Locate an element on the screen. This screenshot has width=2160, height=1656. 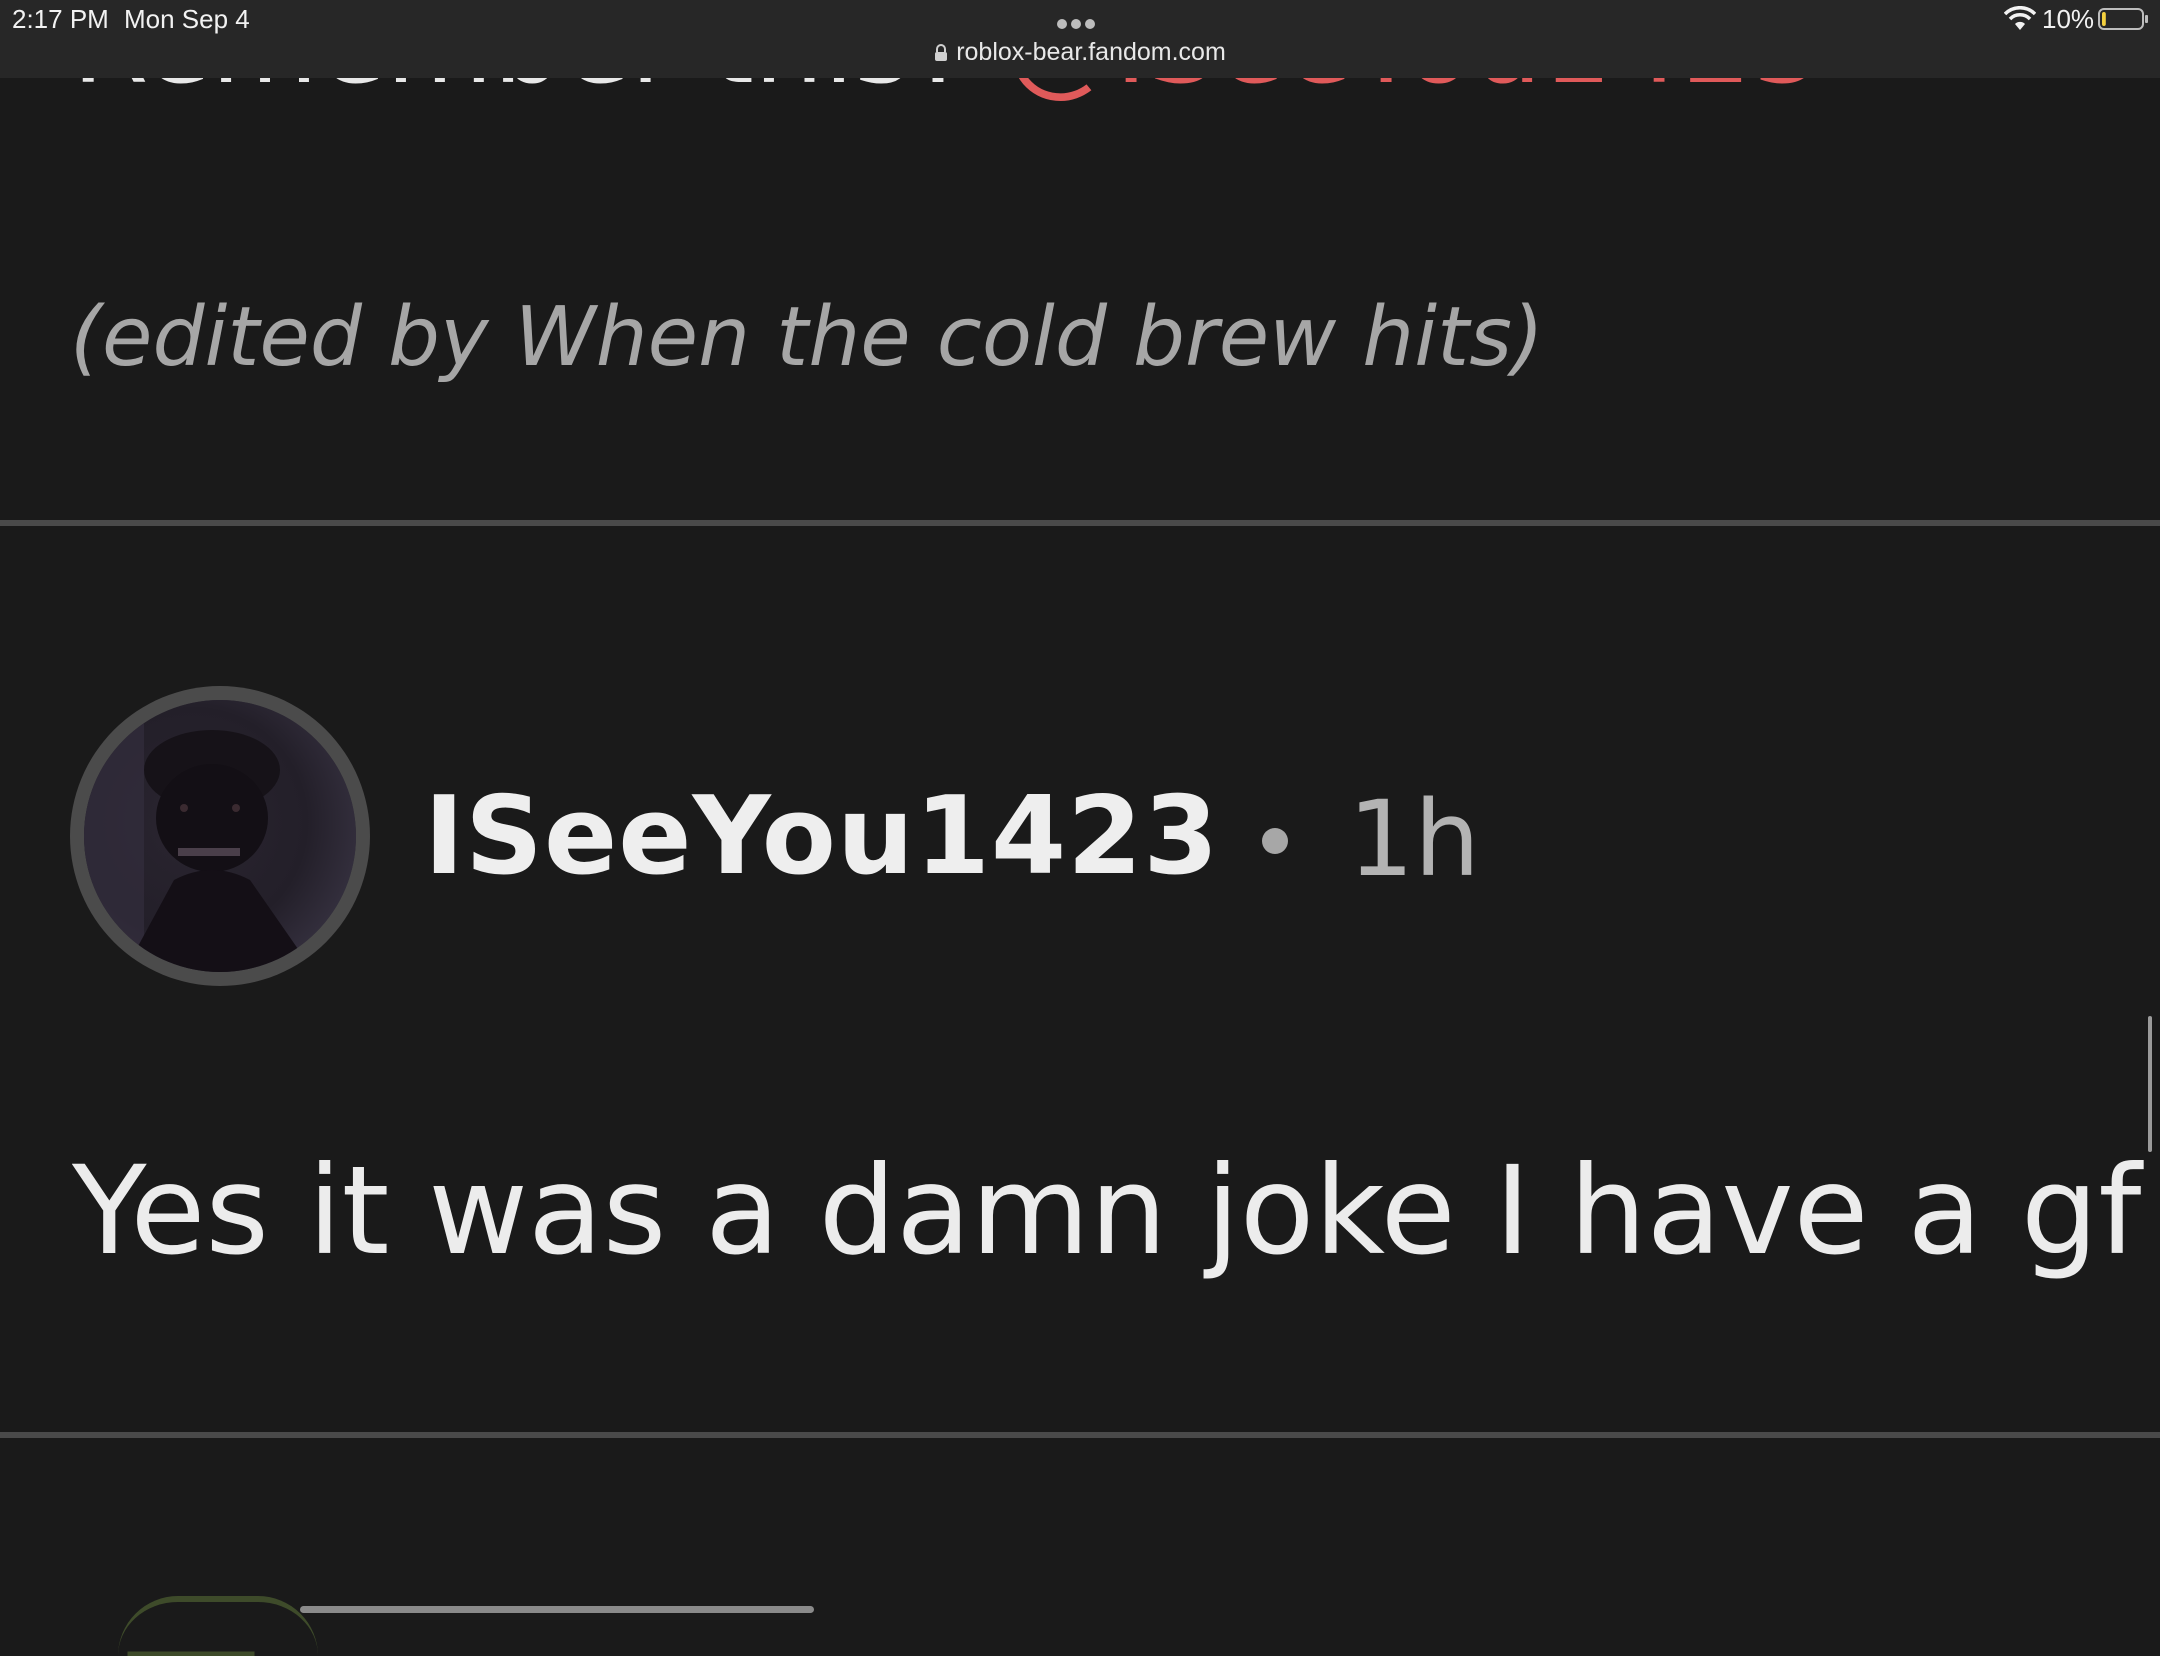
battery-icon is located at coordinates (2123, 19).